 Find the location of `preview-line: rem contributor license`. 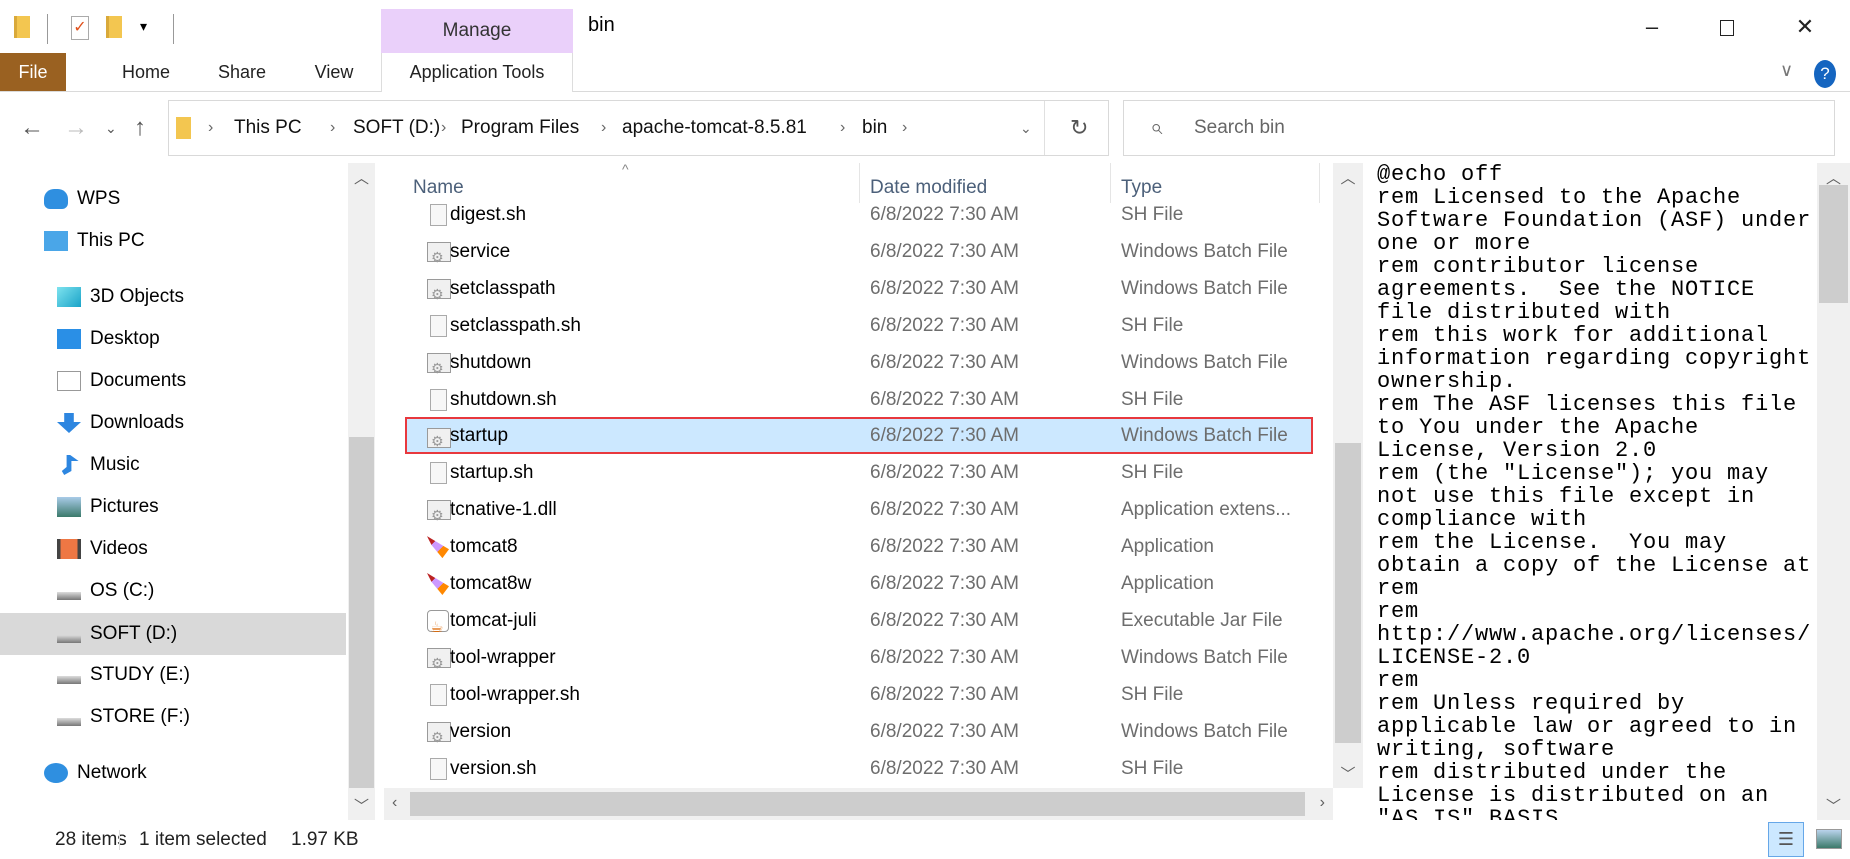

preview-line: rem contributor license is located at coordinates (1538, 266).